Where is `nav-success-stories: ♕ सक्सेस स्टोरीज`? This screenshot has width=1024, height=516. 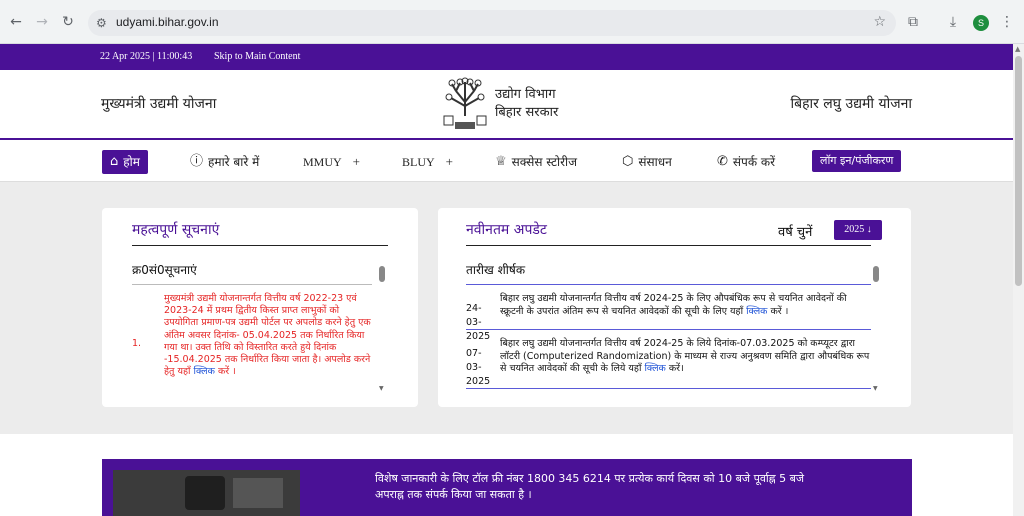 nav-success-stories: ♕ सक्सेस स्टोरीज is located at coordinates (536, 162).